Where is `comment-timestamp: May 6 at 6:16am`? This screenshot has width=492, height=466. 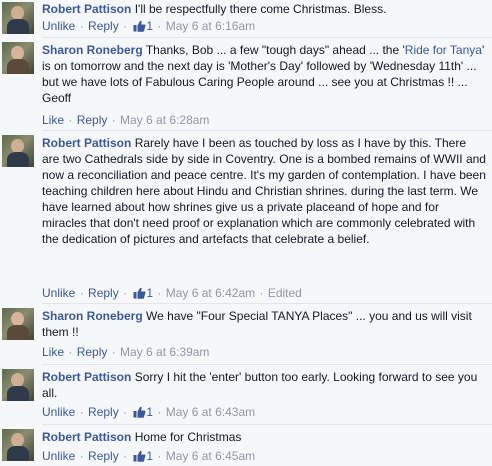
comment-timestamp: May 6 at 6:16am is located at coordinates (210, 26).